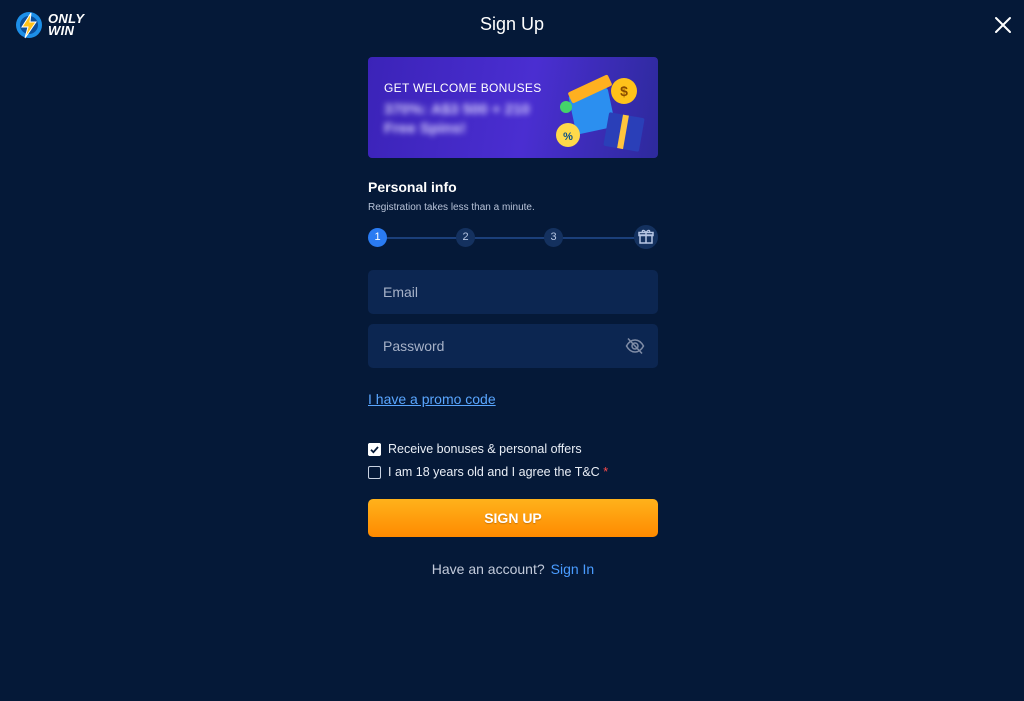  Describe the element at coordinates (635, 346) in the screenshot. I see `eye-off-icon` at that location.